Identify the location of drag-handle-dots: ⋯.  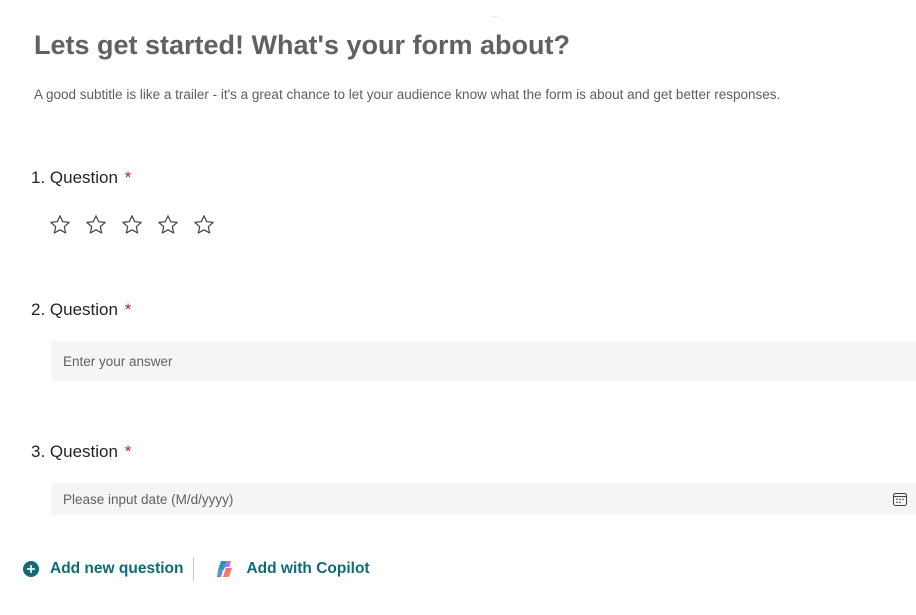
(495, 16).